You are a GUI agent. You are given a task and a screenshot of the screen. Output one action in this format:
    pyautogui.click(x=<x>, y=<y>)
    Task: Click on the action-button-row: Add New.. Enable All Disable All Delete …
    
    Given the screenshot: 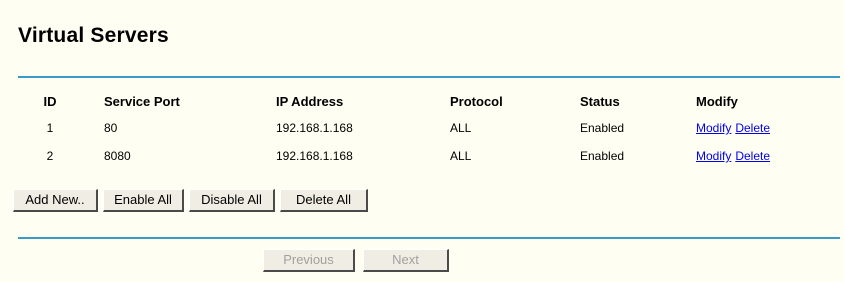 What is the action you would take?
    pyautogui.click(x=190, y=200)
    